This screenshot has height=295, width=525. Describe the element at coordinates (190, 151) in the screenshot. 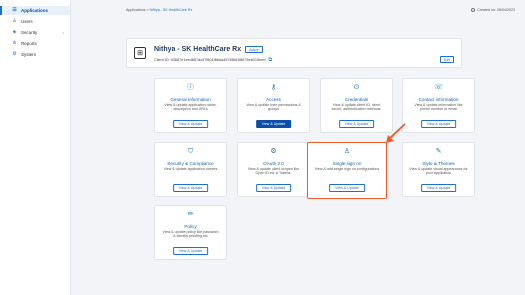

I see `shield-check-icon: ⛉` at that location.